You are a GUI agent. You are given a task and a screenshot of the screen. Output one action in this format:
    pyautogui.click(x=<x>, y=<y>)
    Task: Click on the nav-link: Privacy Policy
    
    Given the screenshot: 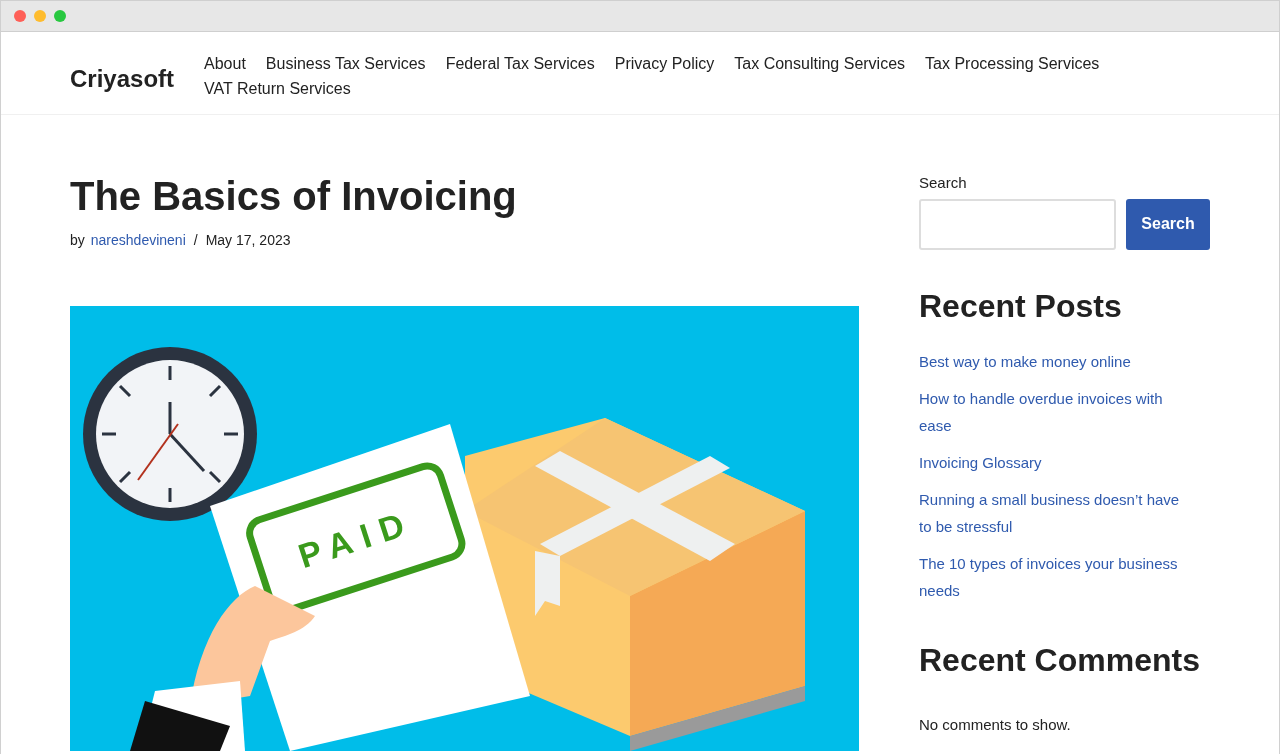 What is the action you would take?
    pyautogui.click(x=664, y=63)
    